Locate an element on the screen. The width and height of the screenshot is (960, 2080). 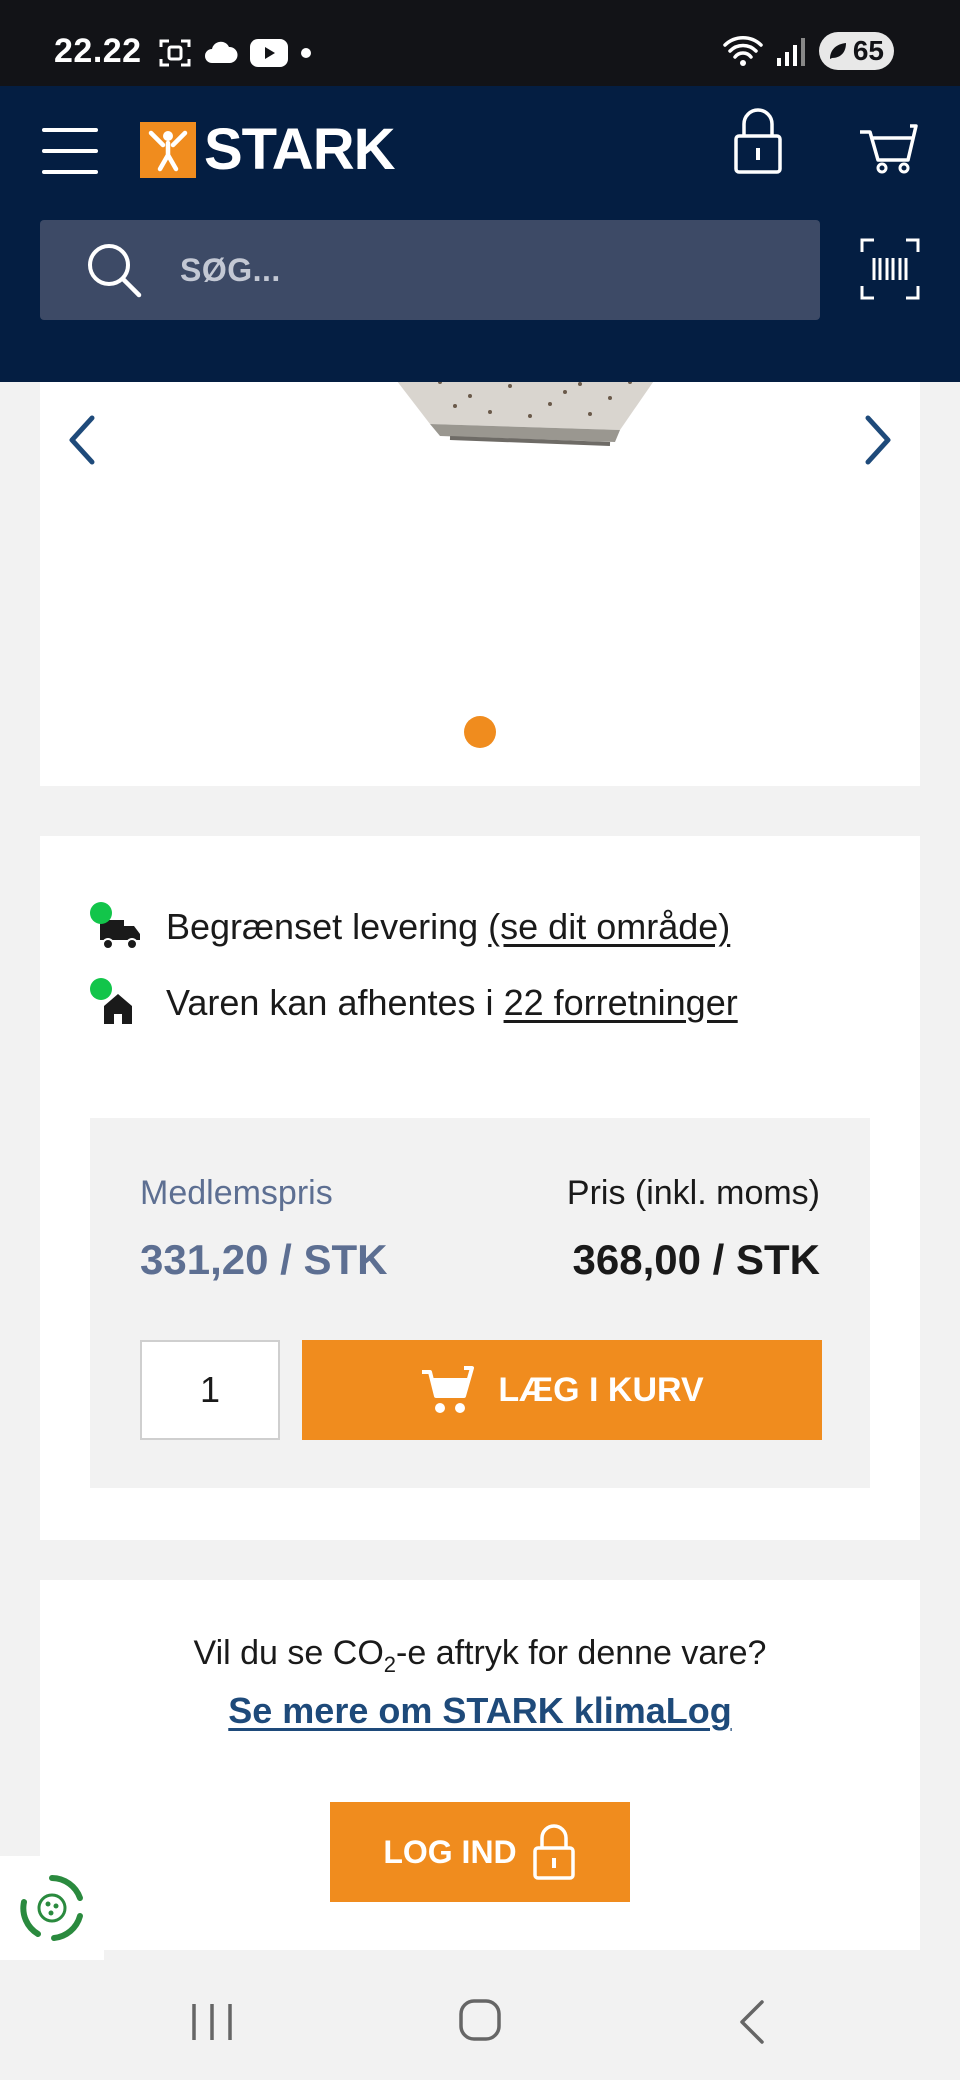
barcode-scanner-button is located at coordinates (890, 269).